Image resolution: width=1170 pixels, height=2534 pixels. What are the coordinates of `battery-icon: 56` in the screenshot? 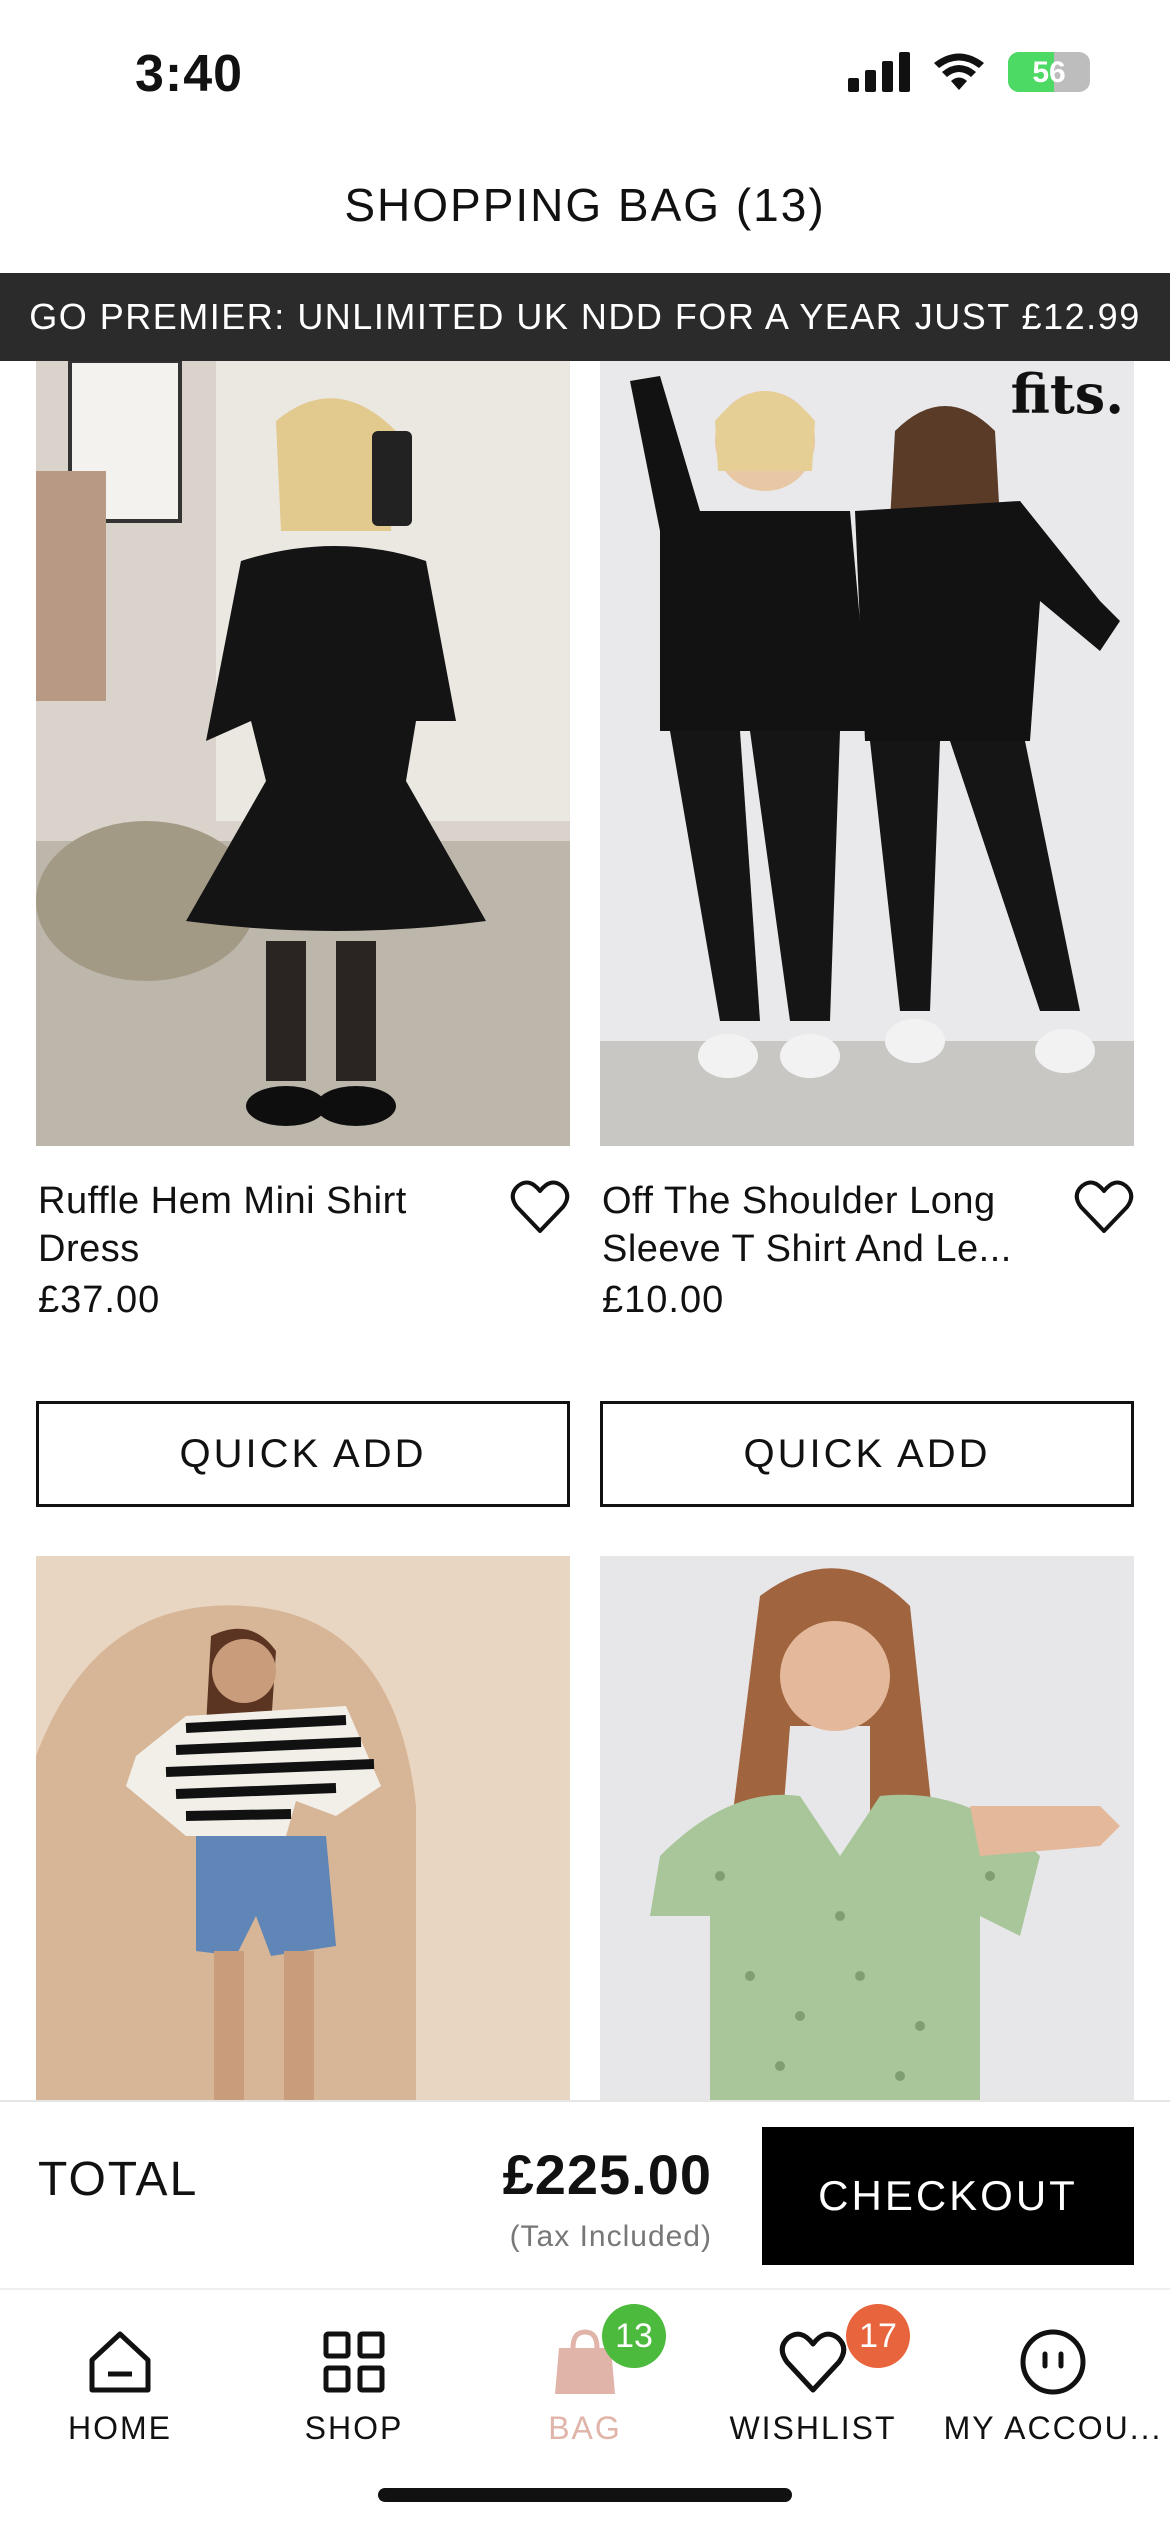 It's located at (1049, 72).